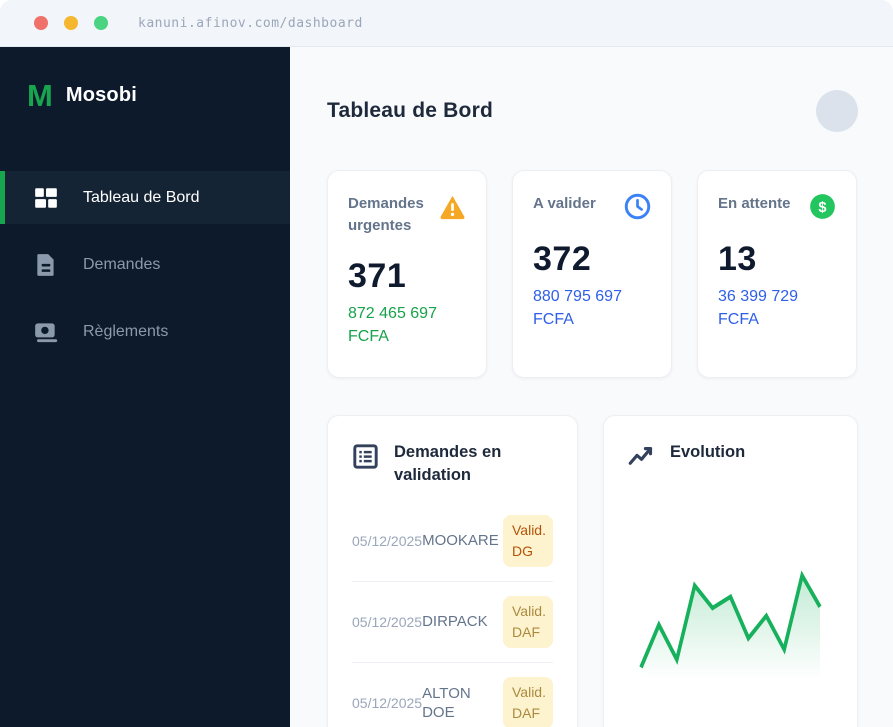 This screenshot has width=893, height=727. Describe the element at coordinates (452, 206) in the screenshot. I see `warning-triangle-icon` at that location.